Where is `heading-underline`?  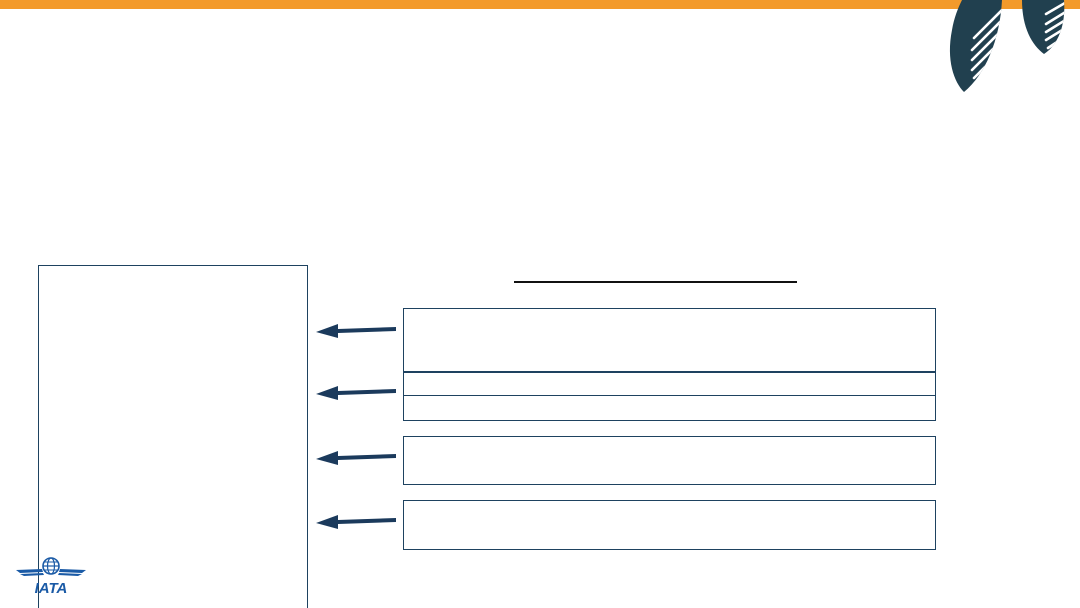
heading-underline is located at coordinates (655, 282).